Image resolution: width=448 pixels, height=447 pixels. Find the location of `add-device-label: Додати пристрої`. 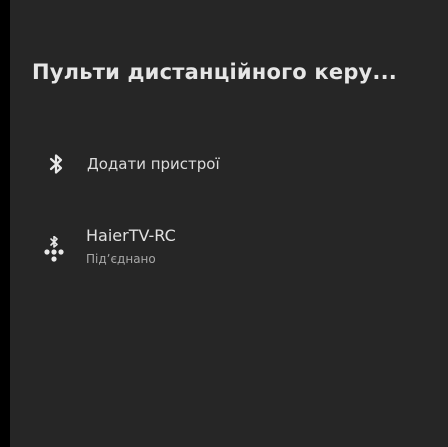

add-device-label: Додати пристрої is located at coordinates (153, 164).